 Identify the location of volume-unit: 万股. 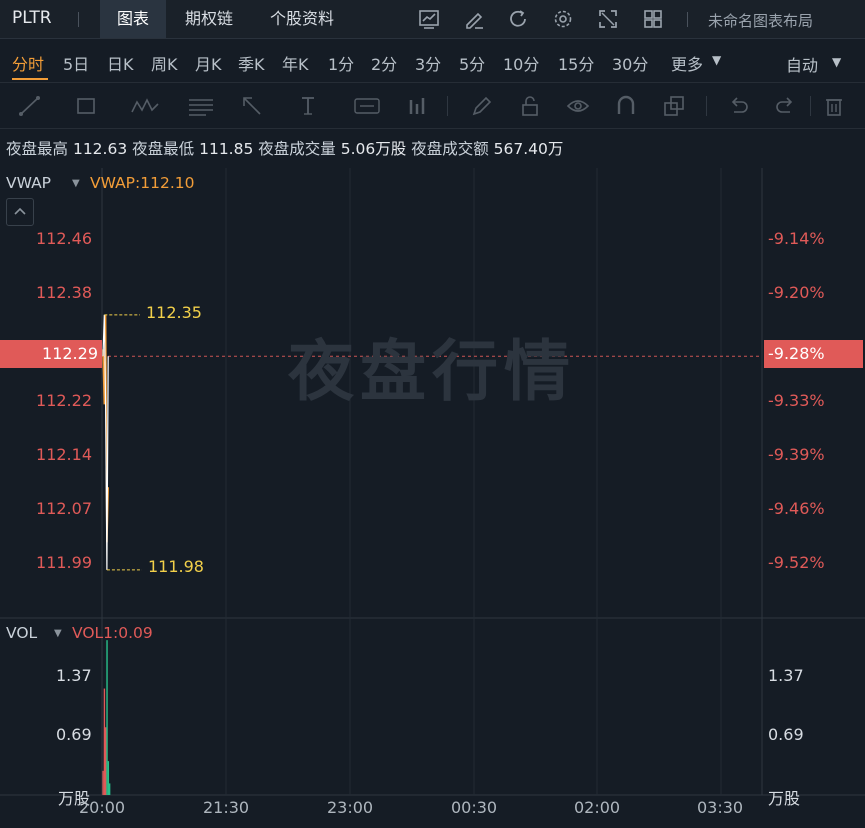
(784, 798).